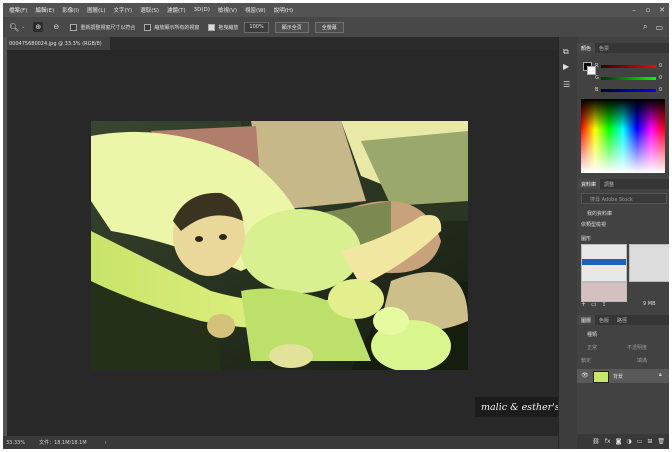 The image size is (672, 452). Describe the element at coordinates (623, 441) in the screenshot. I see `layers-actions: ⛓ fx ◙ ◑ ▭ ⊞ 🗑︎` at that location.